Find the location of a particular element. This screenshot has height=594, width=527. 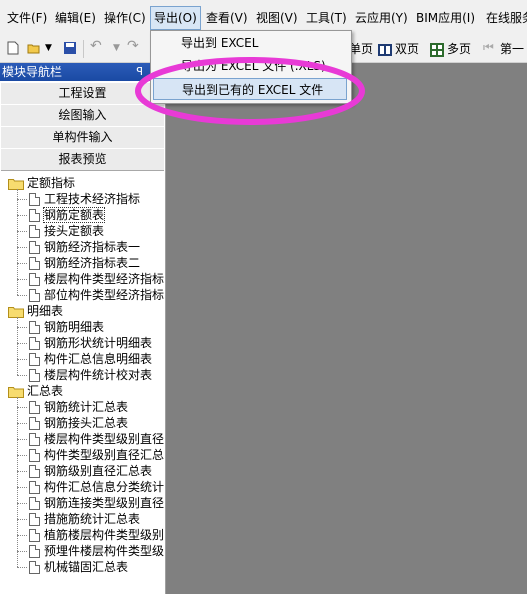

menu-online: 在线服务 is located at coordinates (505, 18).